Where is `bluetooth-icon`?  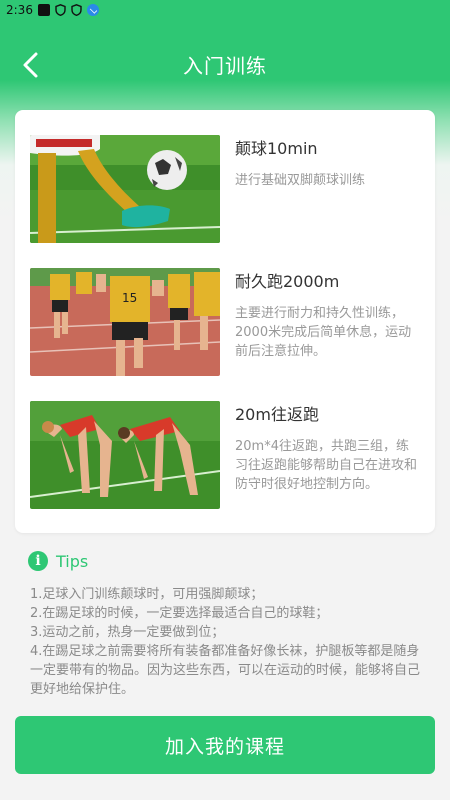
bluetooth-icon is located at coordinates (92, 10).